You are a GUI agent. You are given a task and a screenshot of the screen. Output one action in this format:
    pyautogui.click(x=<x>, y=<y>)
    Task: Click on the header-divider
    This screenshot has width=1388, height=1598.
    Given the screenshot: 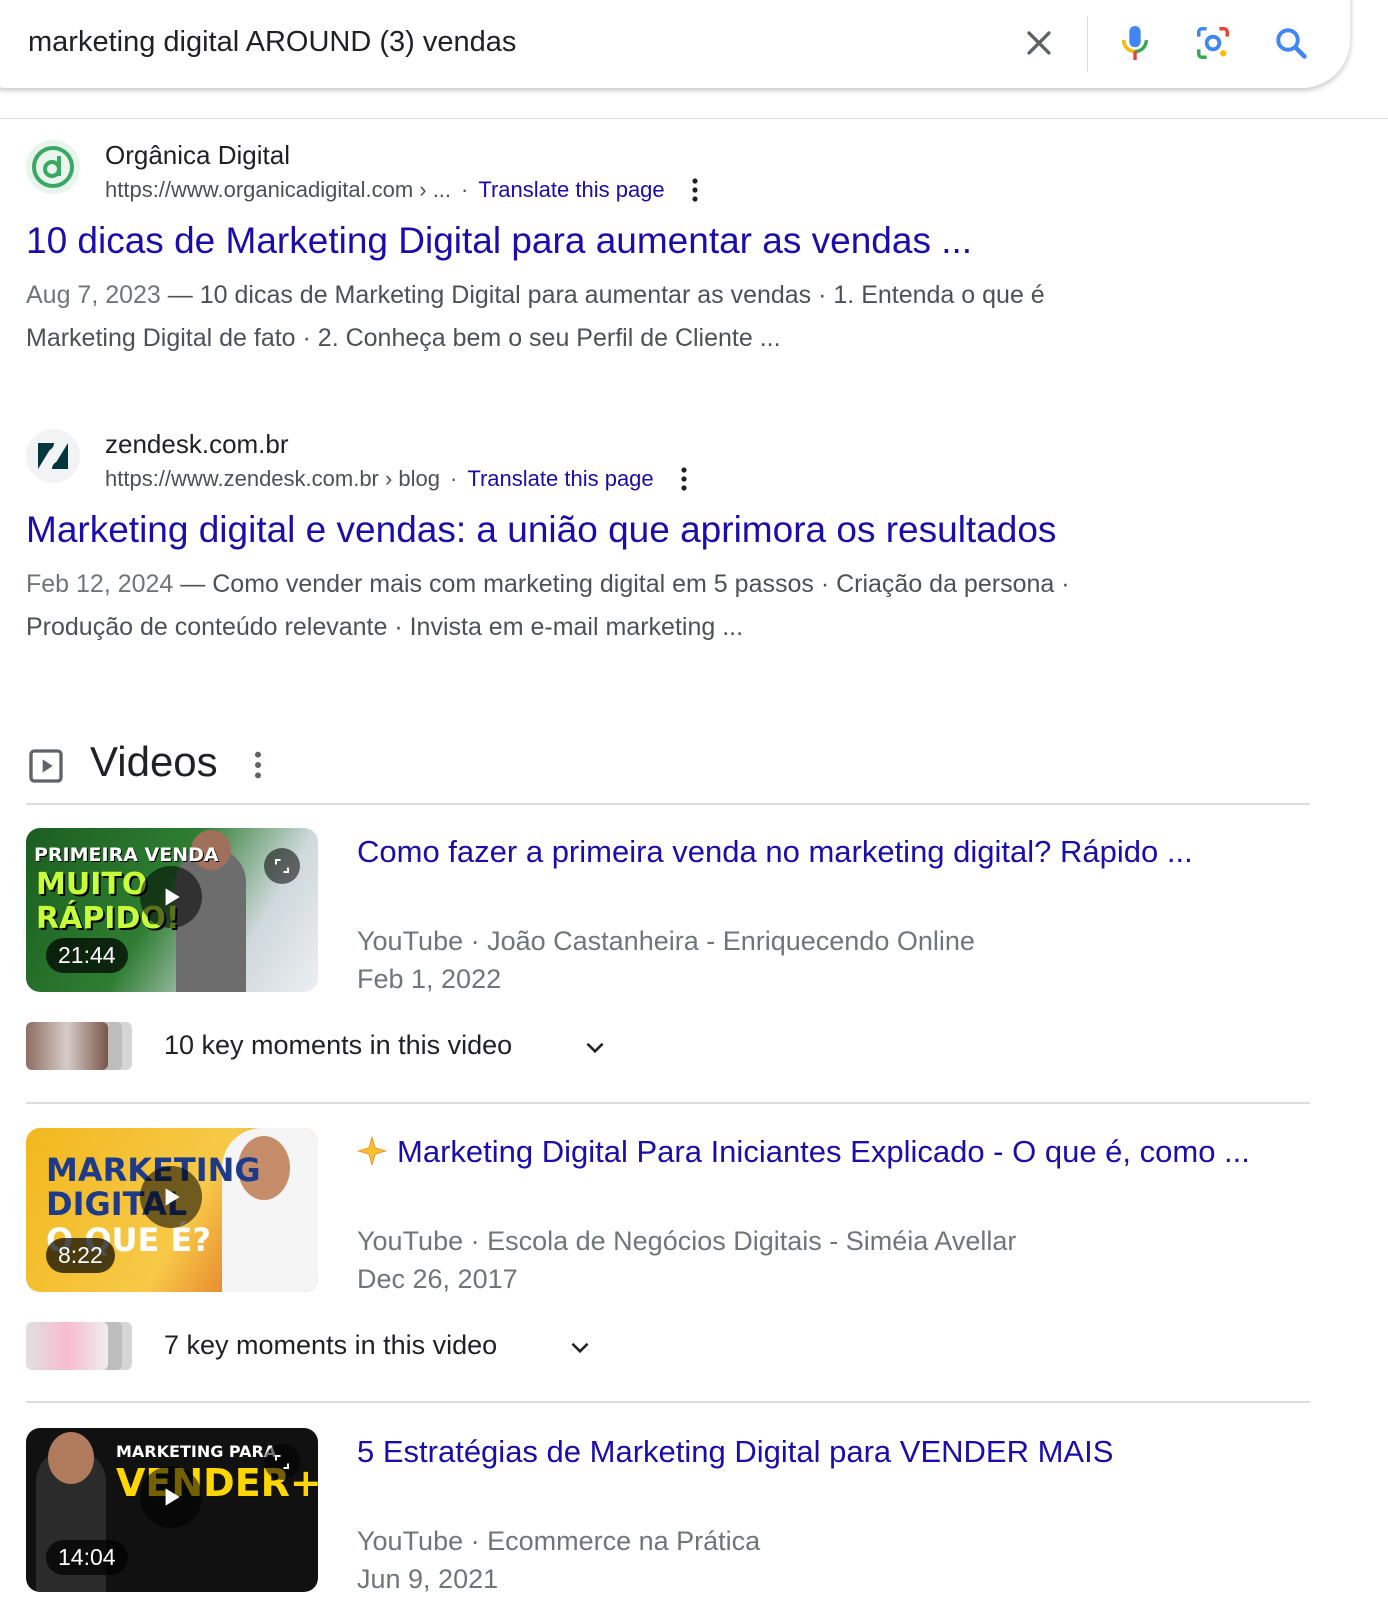 What is the action you would take?
    pyautogui.click(x=694, y=118)
    